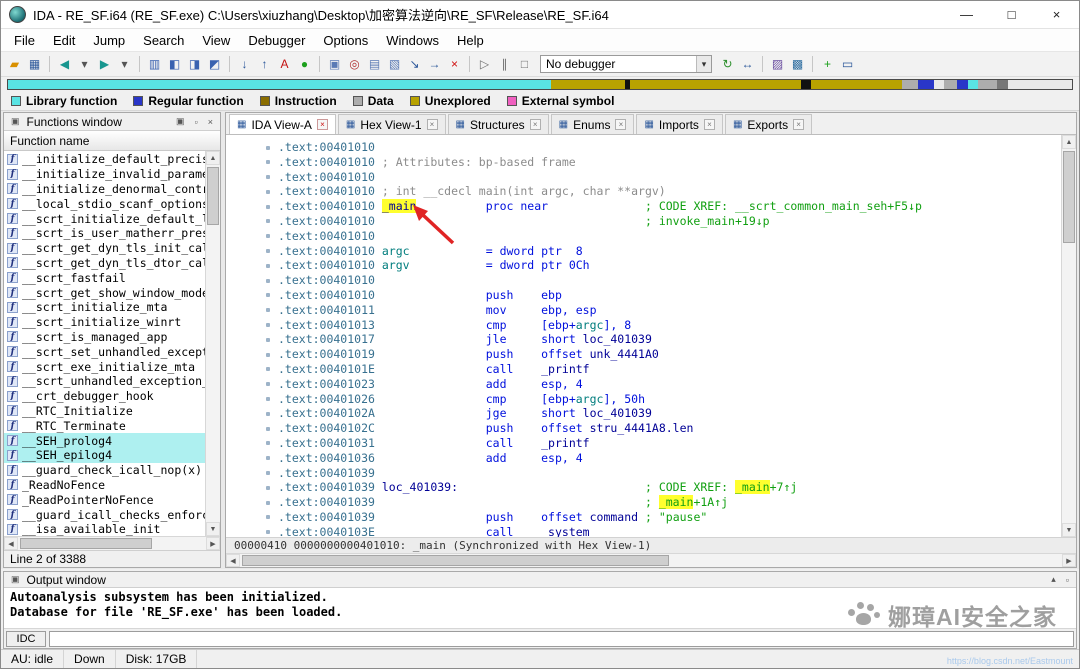 The width and height of the screenshot is (1080, 669). What do you see at coordinates (847, 64) in the screenshot?
I see `segments-icon: ▭` at bounding box center [847, 64].